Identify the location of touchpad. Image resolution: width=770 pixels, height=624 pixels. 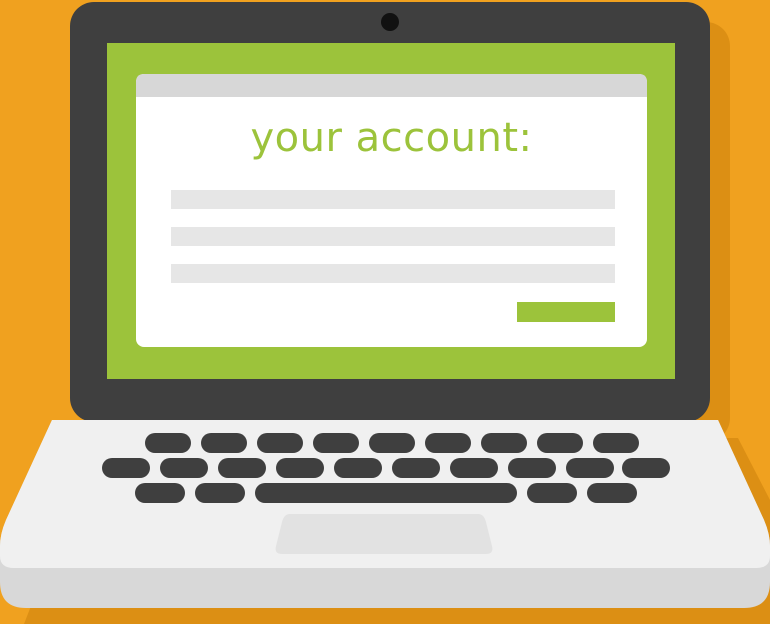
(384, 534).